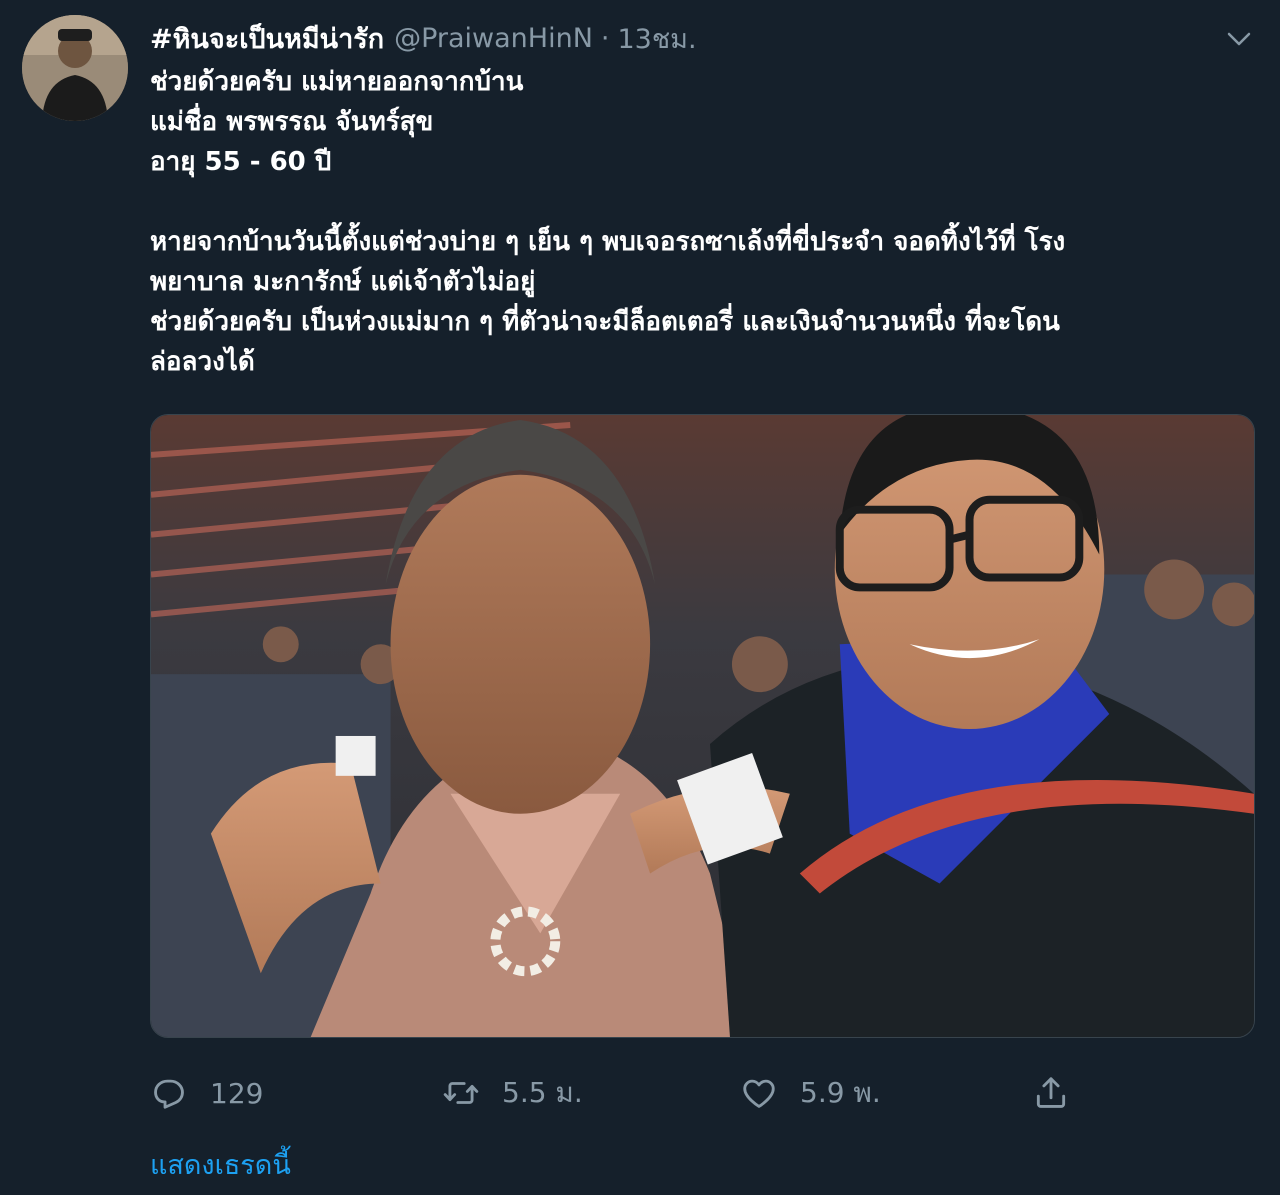 This screenshot has height=1195, width=1280. Describe the element at coordinates (461, 1093) in the screenshot. I see `retweet-icon` at that location.